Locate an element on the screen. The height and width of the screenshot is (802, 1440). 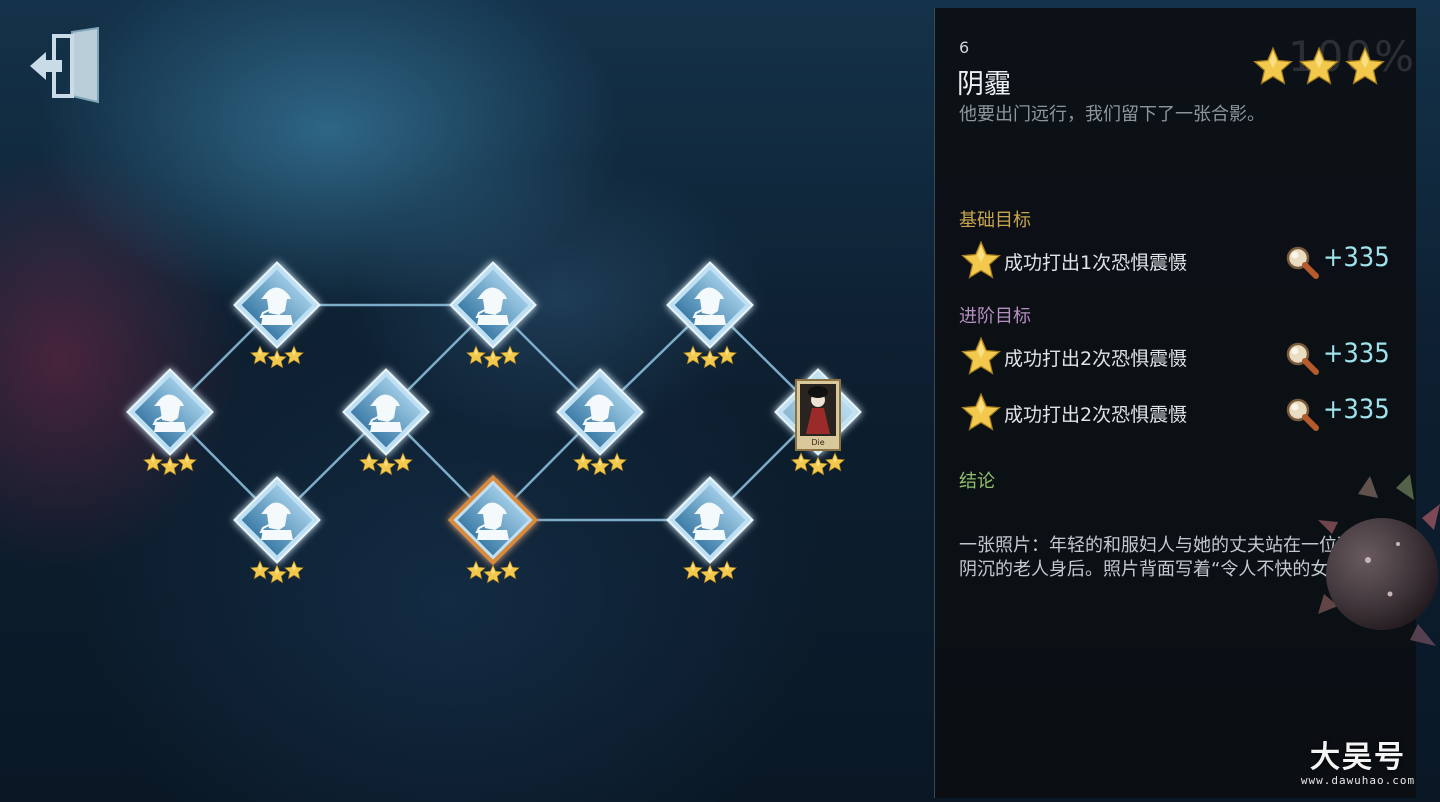
watermark: 大吴号 www.dawuhao.com is located at coordinates (1358, 759).